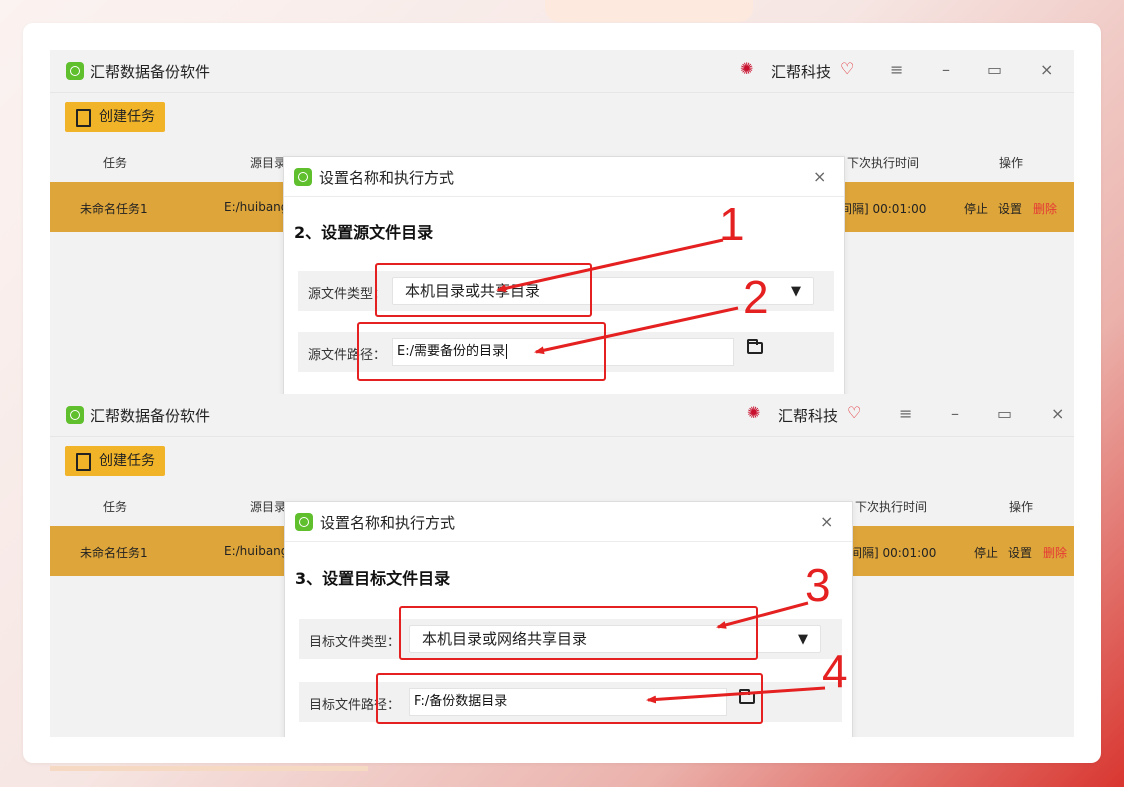 This screenshot has height=787, width=1124. Describe the element at coordinates (756, 297) in the screenshot. I see `annotation-number-2: 2` at that location.